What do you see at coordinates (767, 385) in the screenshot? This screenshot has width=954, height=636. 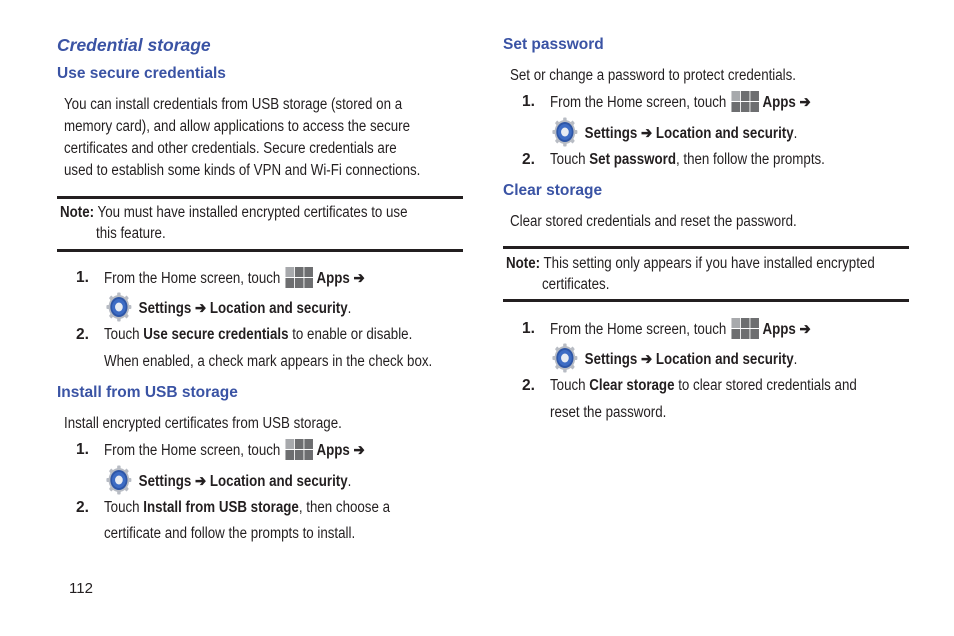 I see `step-text: to clear stored credentials and` at bounding box center [767, 385].